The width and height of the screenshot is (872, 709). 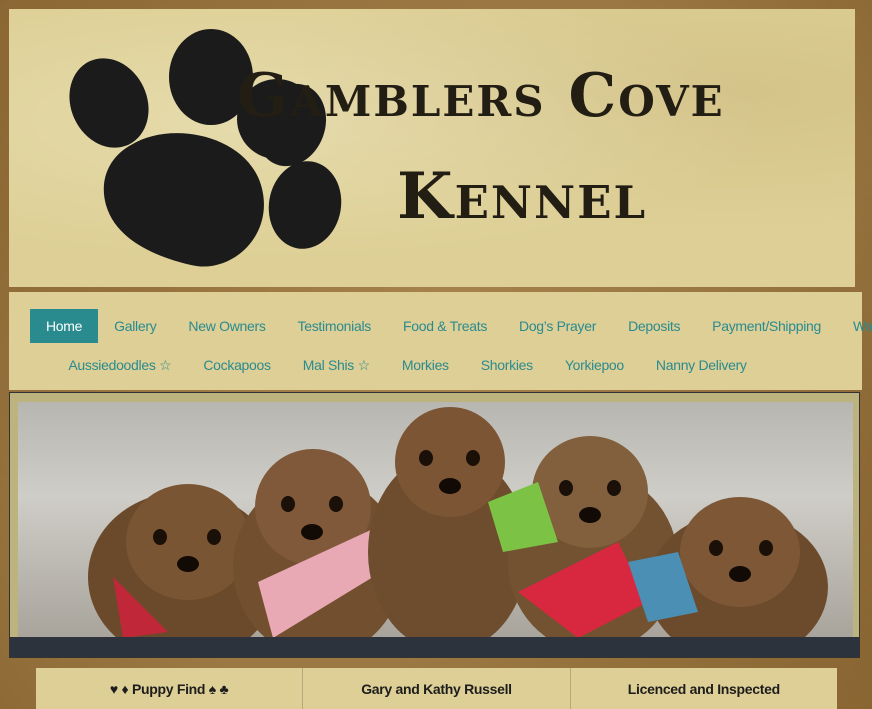 What do you see at coordinates (170, 688) in the screenshot?
I see `puppy-find-heading: ♥ ♦ Puppy Find ♠ ♣` at bounding box center [170, 688].